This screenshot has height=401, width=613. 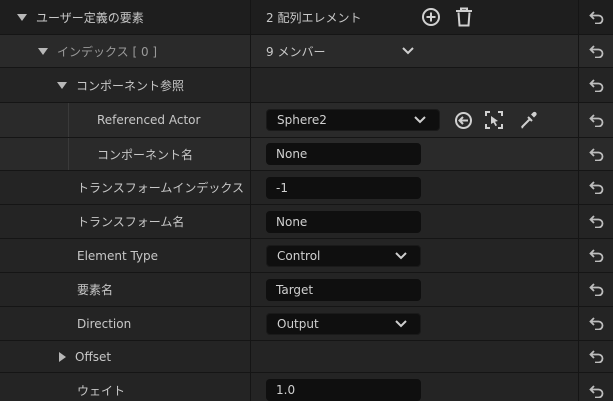 I want to click on row-index-0: インデックス [ 0 ] 9 メンバー, so click(x=306, y=51).